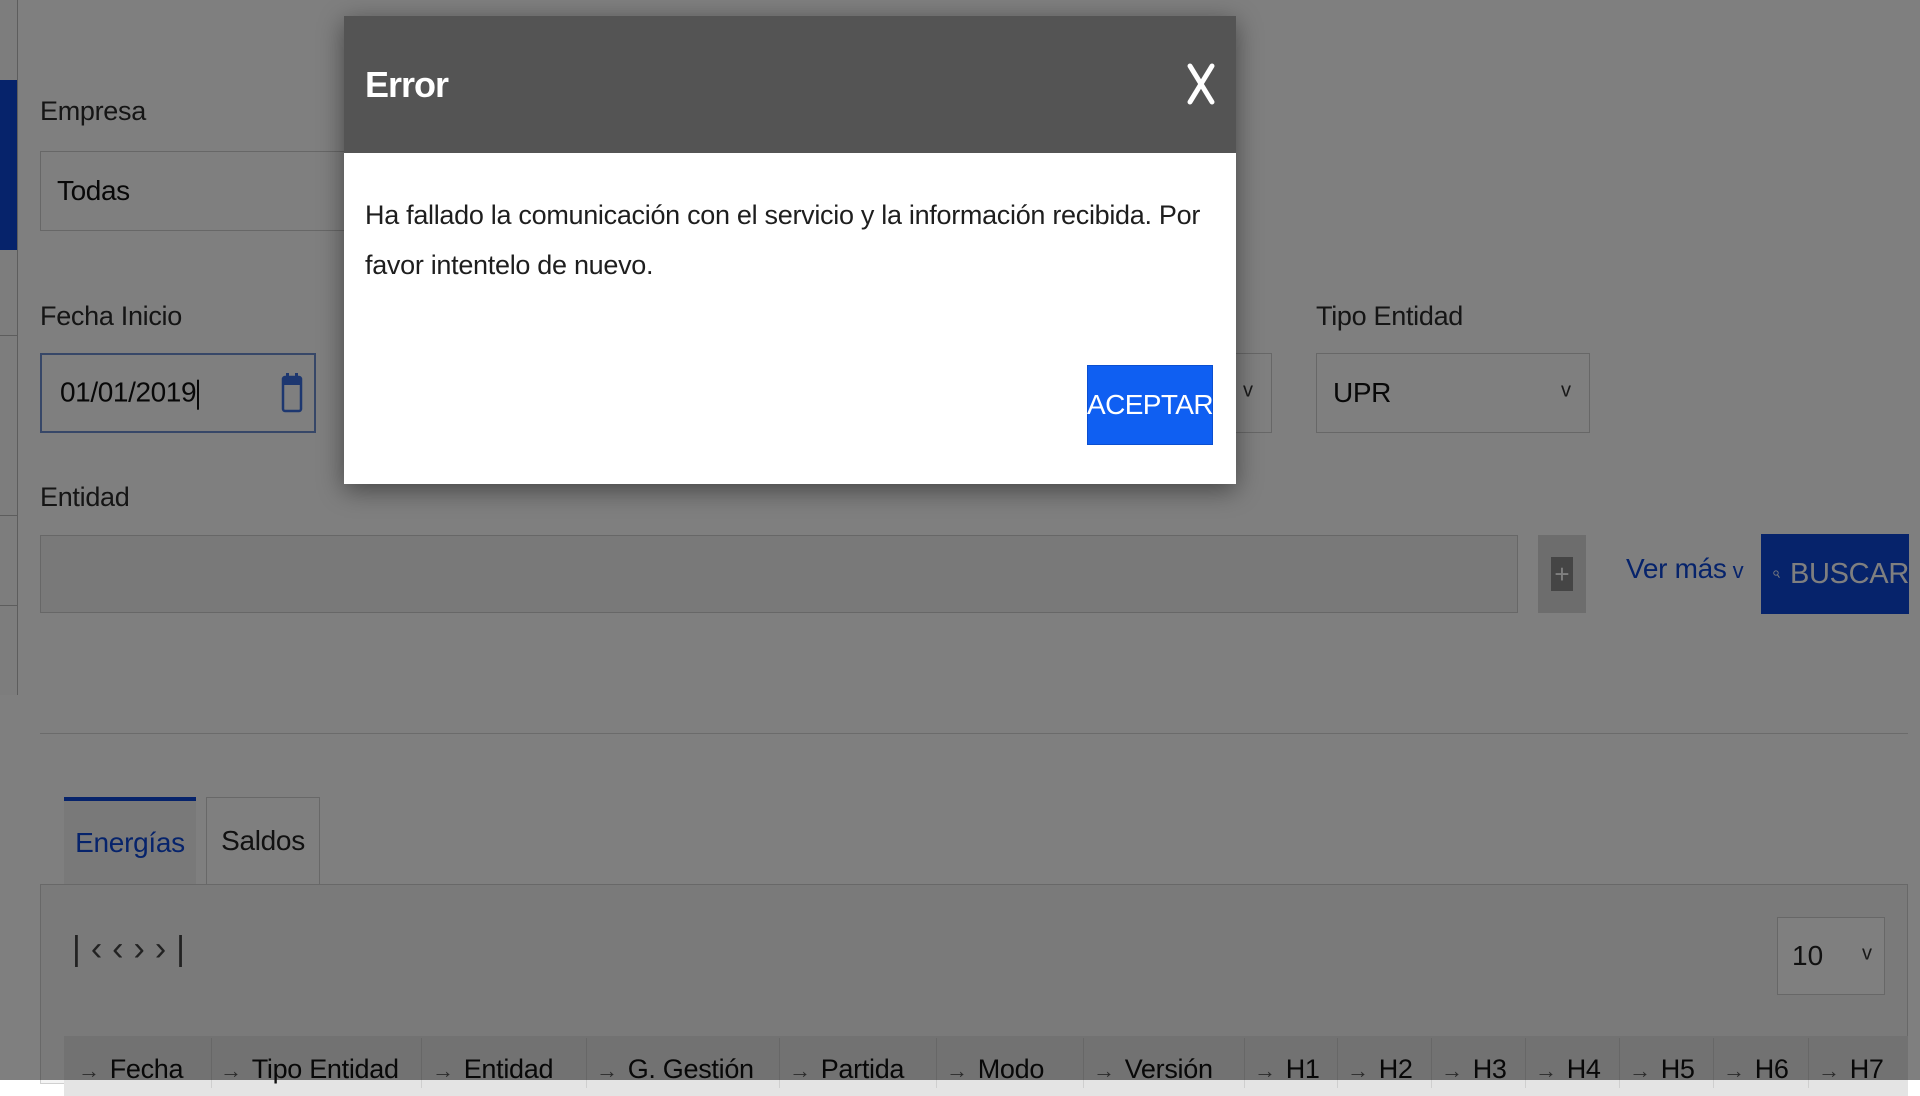  What do you see at coordinates (790, 84) in the screenshot?
I see `error-dialog-header: Error` at bounding box center [790, 84].